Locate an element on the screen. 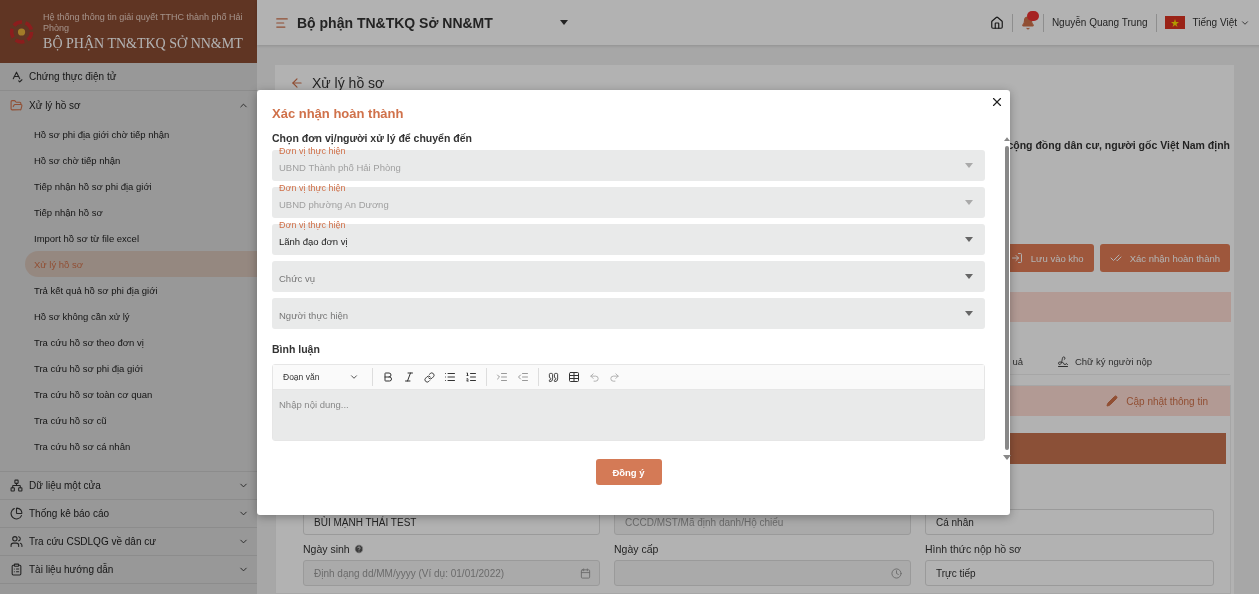 This screenshot has height=594, width=1259. field-label: Hình thức nộp hồ sơ is located at coordinates (974, 549).